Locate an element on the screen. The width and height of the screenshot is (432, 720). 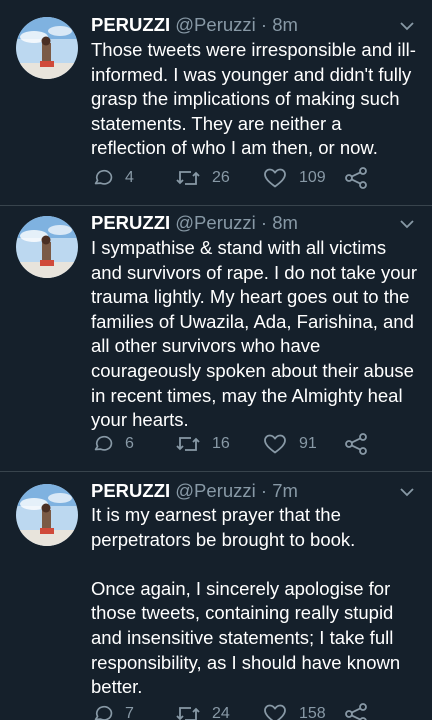
reply-button: 6 is located at coordinates (112, 444).